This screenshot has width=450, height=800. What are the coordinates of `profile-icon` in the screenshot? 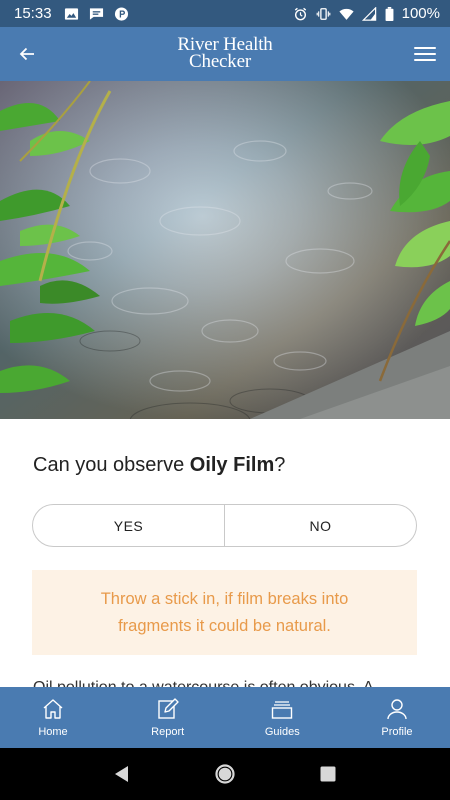 It's located at (397, 709).